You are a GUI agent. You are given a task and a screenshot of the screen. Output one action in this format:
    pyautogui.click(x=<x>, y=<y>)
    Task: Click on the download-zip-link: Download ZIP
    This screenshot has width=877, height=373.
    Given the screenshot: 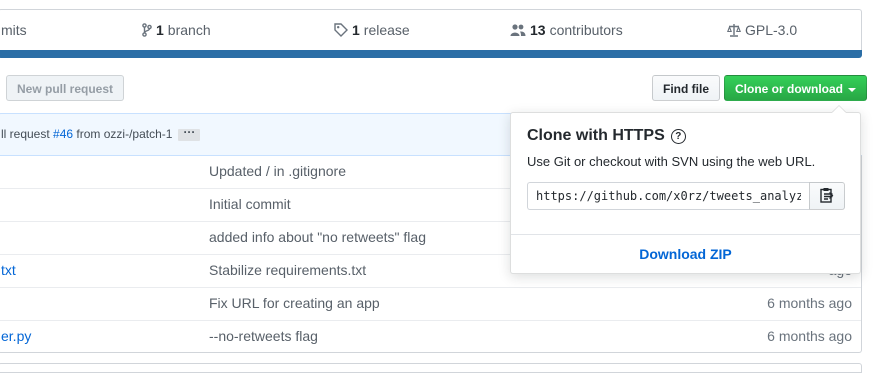 What is the action you would take?
    pyautogui.click(x=685, y=254)
    